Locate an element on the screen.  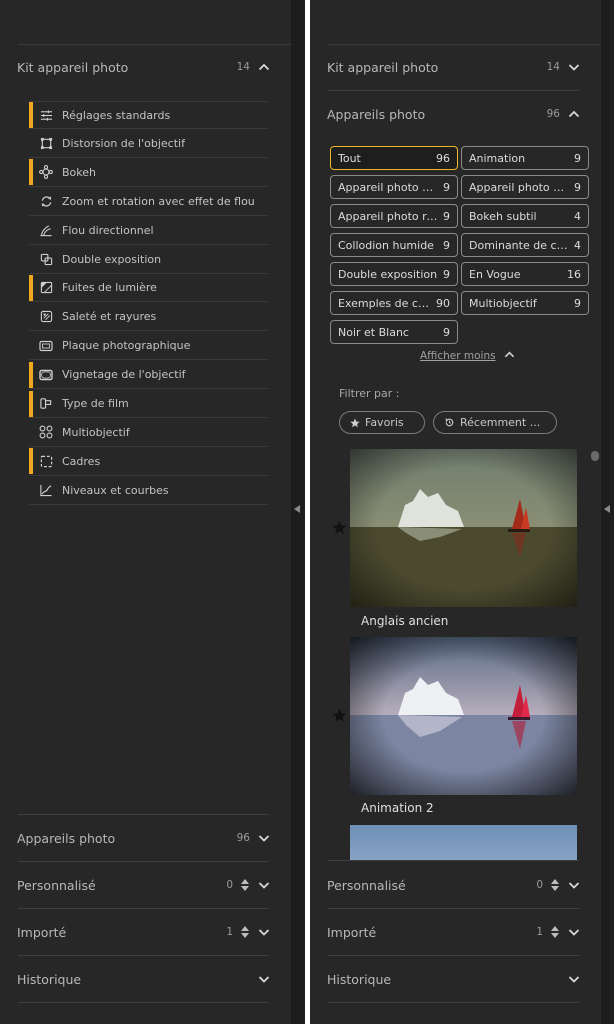
category-chip: Tout 96 is located at coordinates (394, 158).